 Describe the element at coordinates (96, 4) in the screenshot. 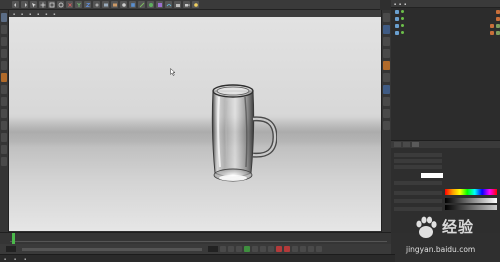

I see `coordinate-system-icon` at that location.